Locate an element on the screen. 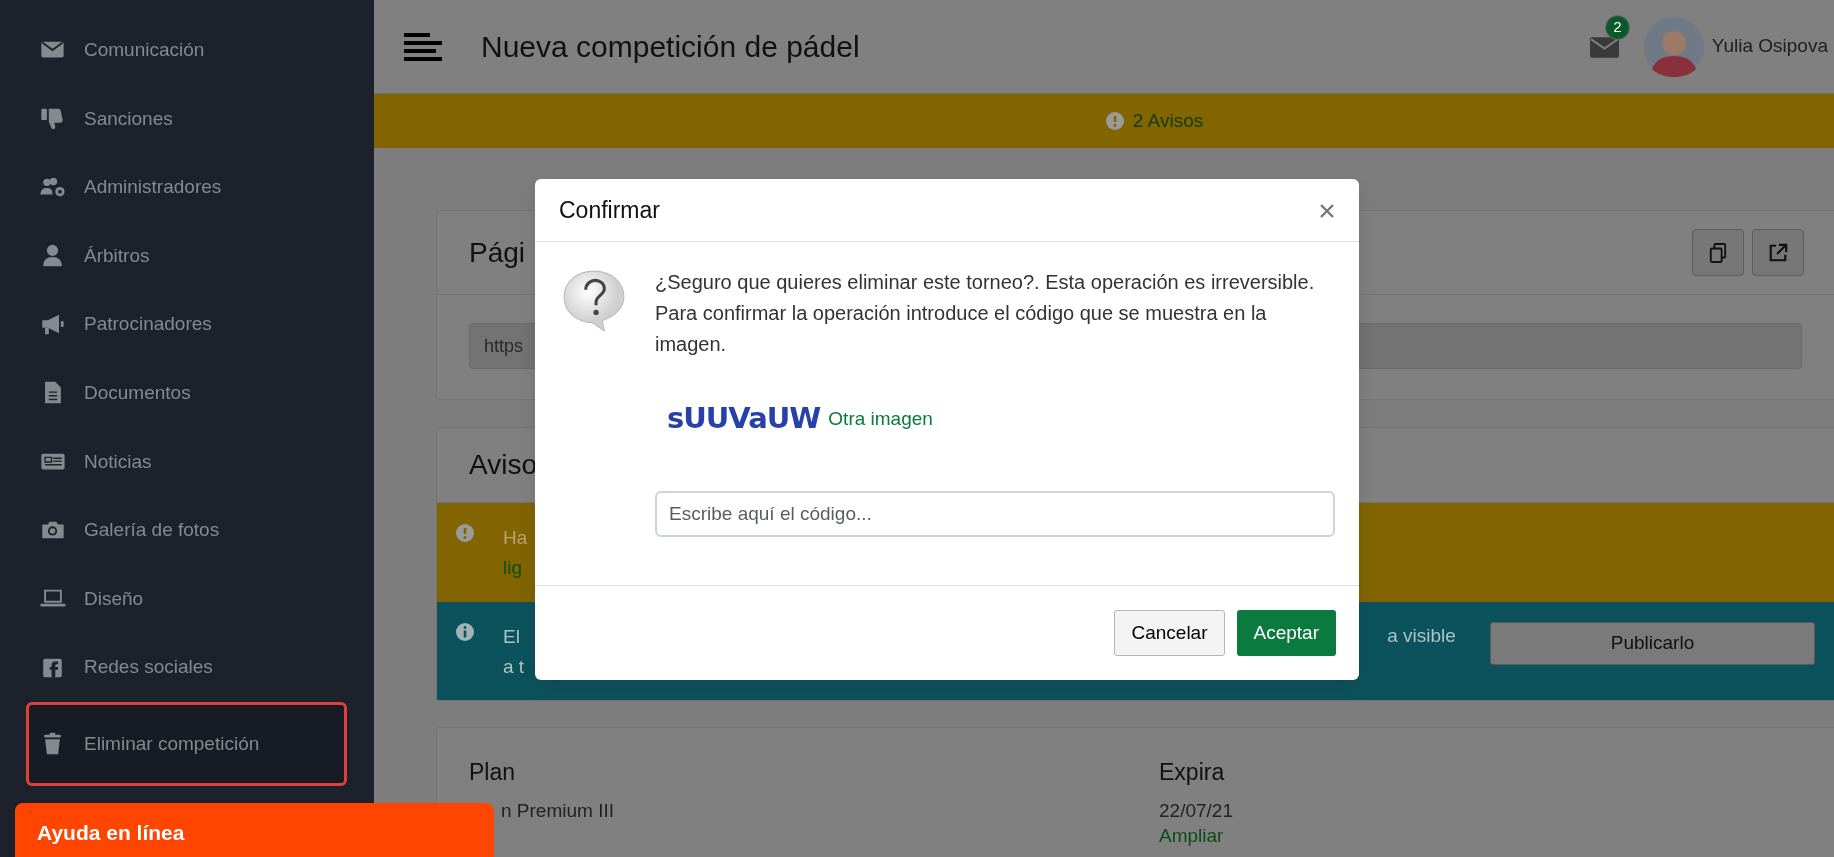  dialog-message: ¿Seguro que quieres eliminar este torneo?. Esta operación es irreversible. Para confirmar la operación introduce el código que se muestra en la imagen. is located at coordinates (985, 313).